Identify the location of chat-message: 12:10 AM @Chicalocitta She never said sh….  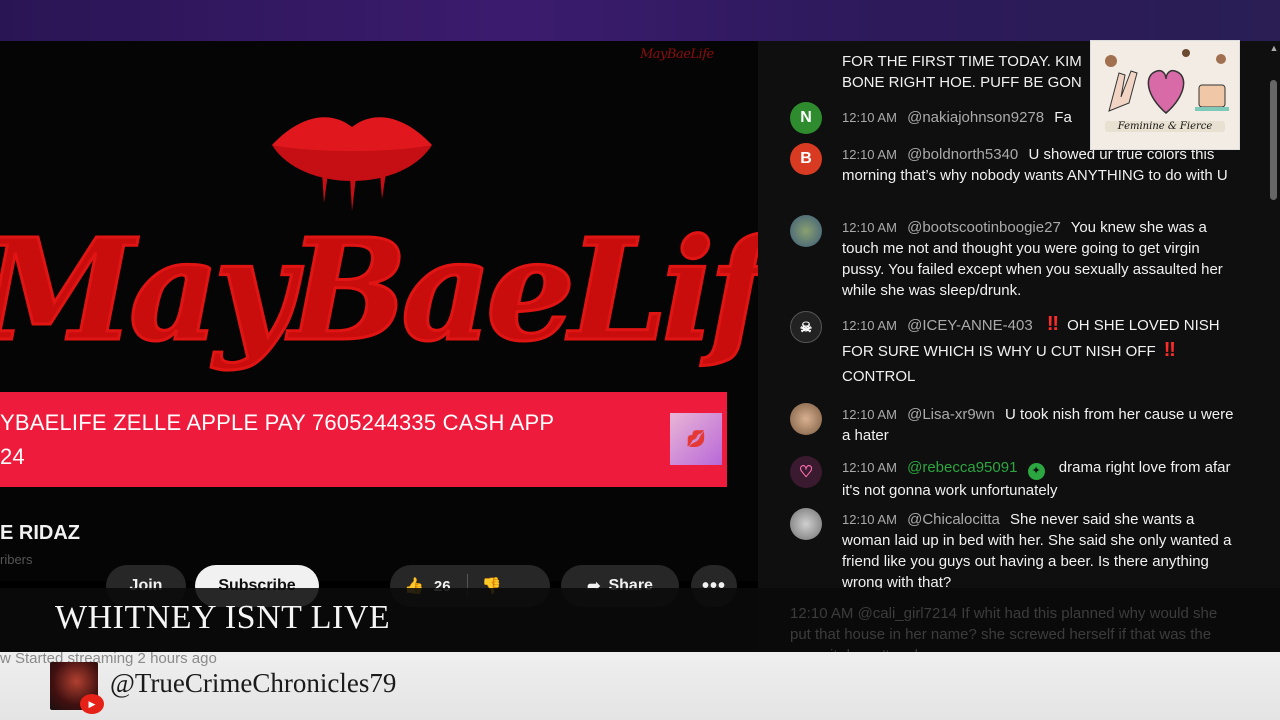
(1015, 551).